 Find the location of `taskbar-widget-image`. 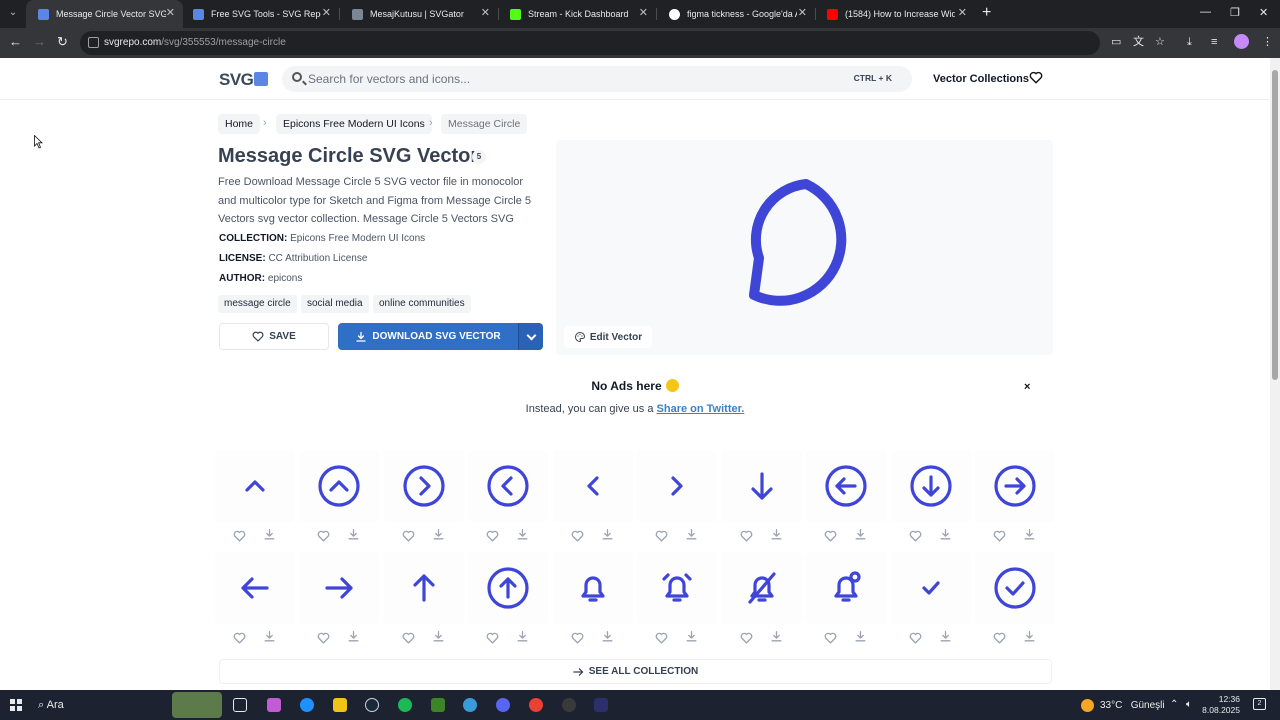

taskbar-widget-image is located at coordinates (197, 705).